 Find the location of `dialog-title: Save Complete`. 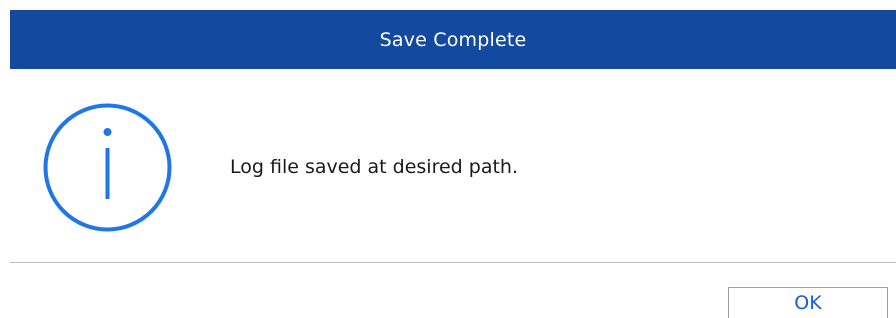

dialog-title: Save Complete is located at coordinates (453, 39).